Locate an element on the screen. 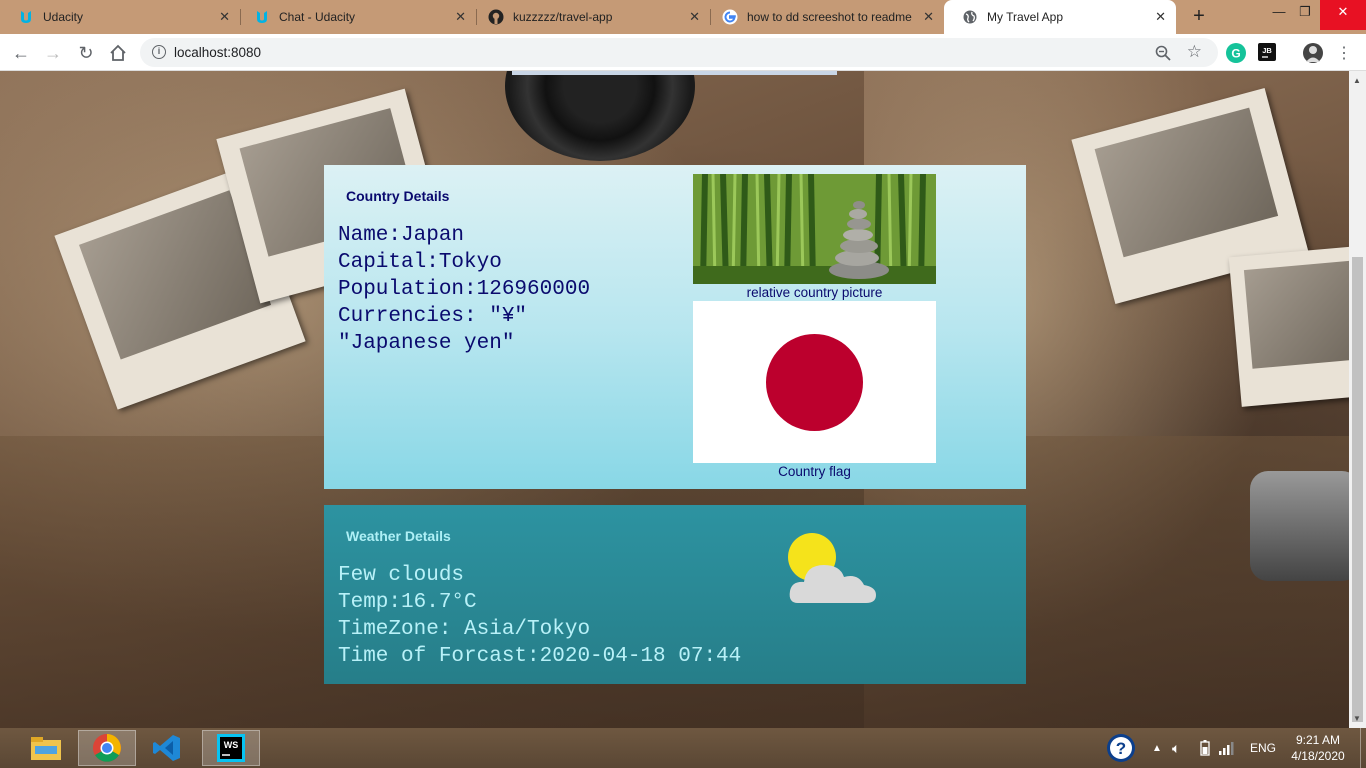 The width and height of the screenshot is (1366, 768). forward-arrow-icon: → is located at coordinates (53, 53).